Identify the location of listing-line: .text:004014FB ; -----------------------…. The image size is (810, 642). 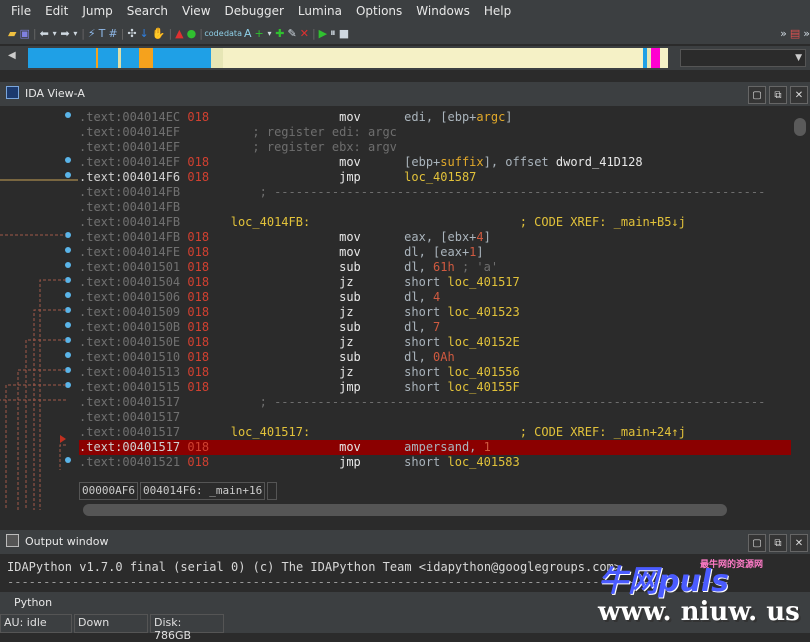
(435, 192).